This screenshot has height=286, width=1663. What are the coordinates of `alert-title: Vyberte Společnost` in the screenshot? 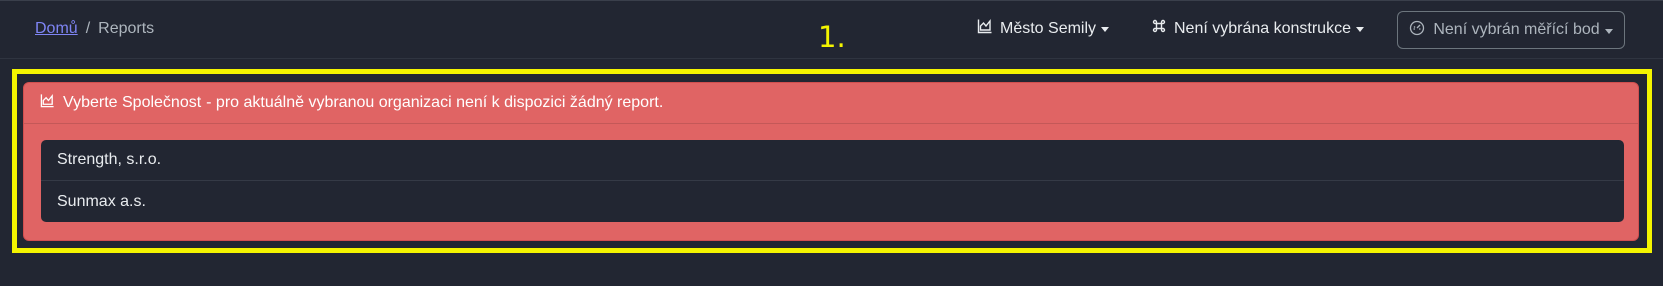 It's located at (132, 102).